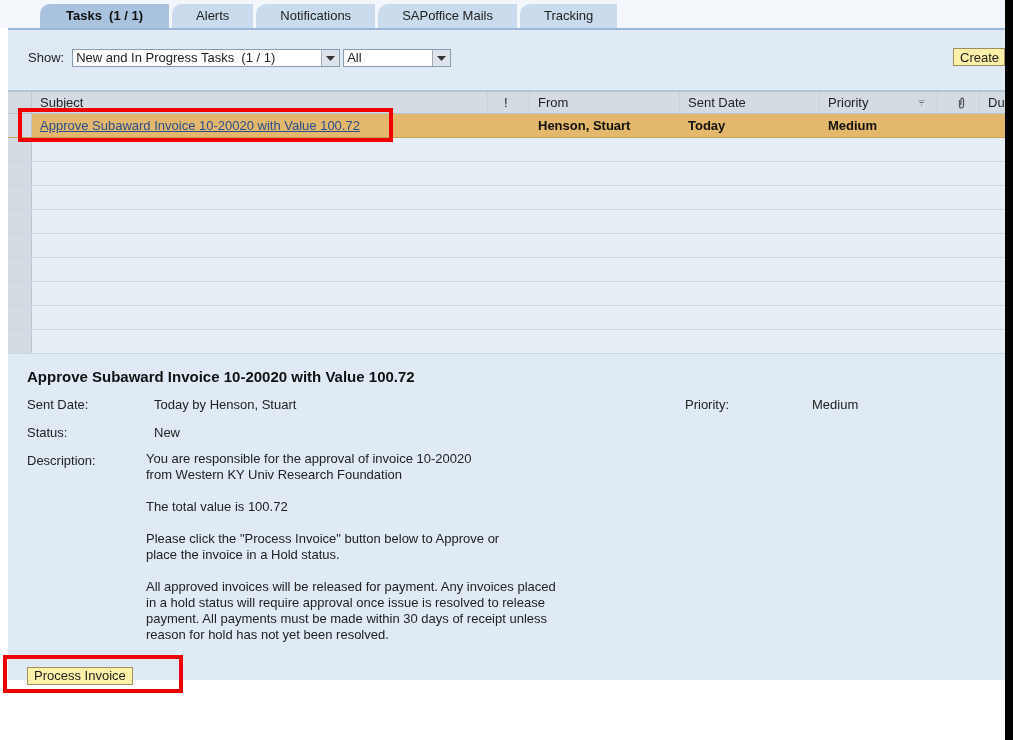  I want to click on table-cell-text: Medium, so click(853, 125).